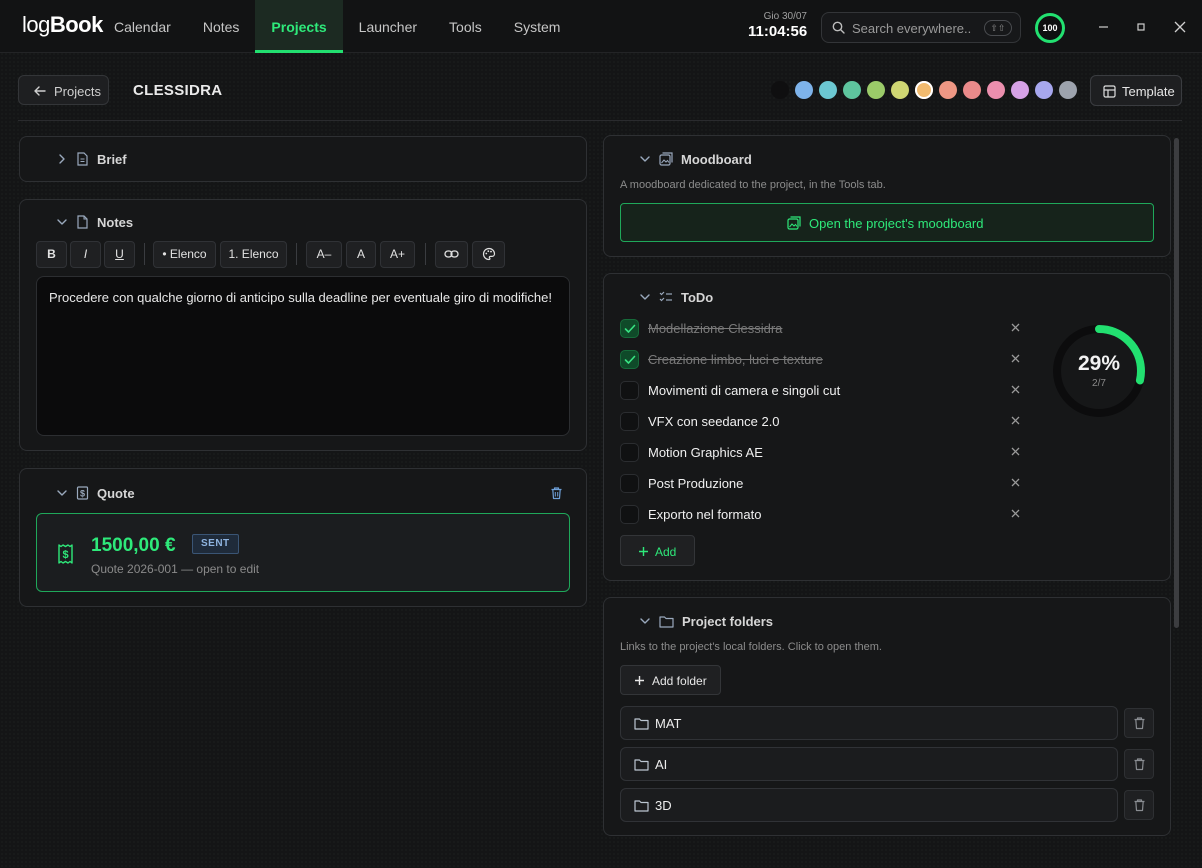 The height and width of the screenshot is (868, 1202). What do you see at coordinates (695, 483) in the screenshot?
I see `todo-text: Post Produzione` at bounding box center [695, 483].